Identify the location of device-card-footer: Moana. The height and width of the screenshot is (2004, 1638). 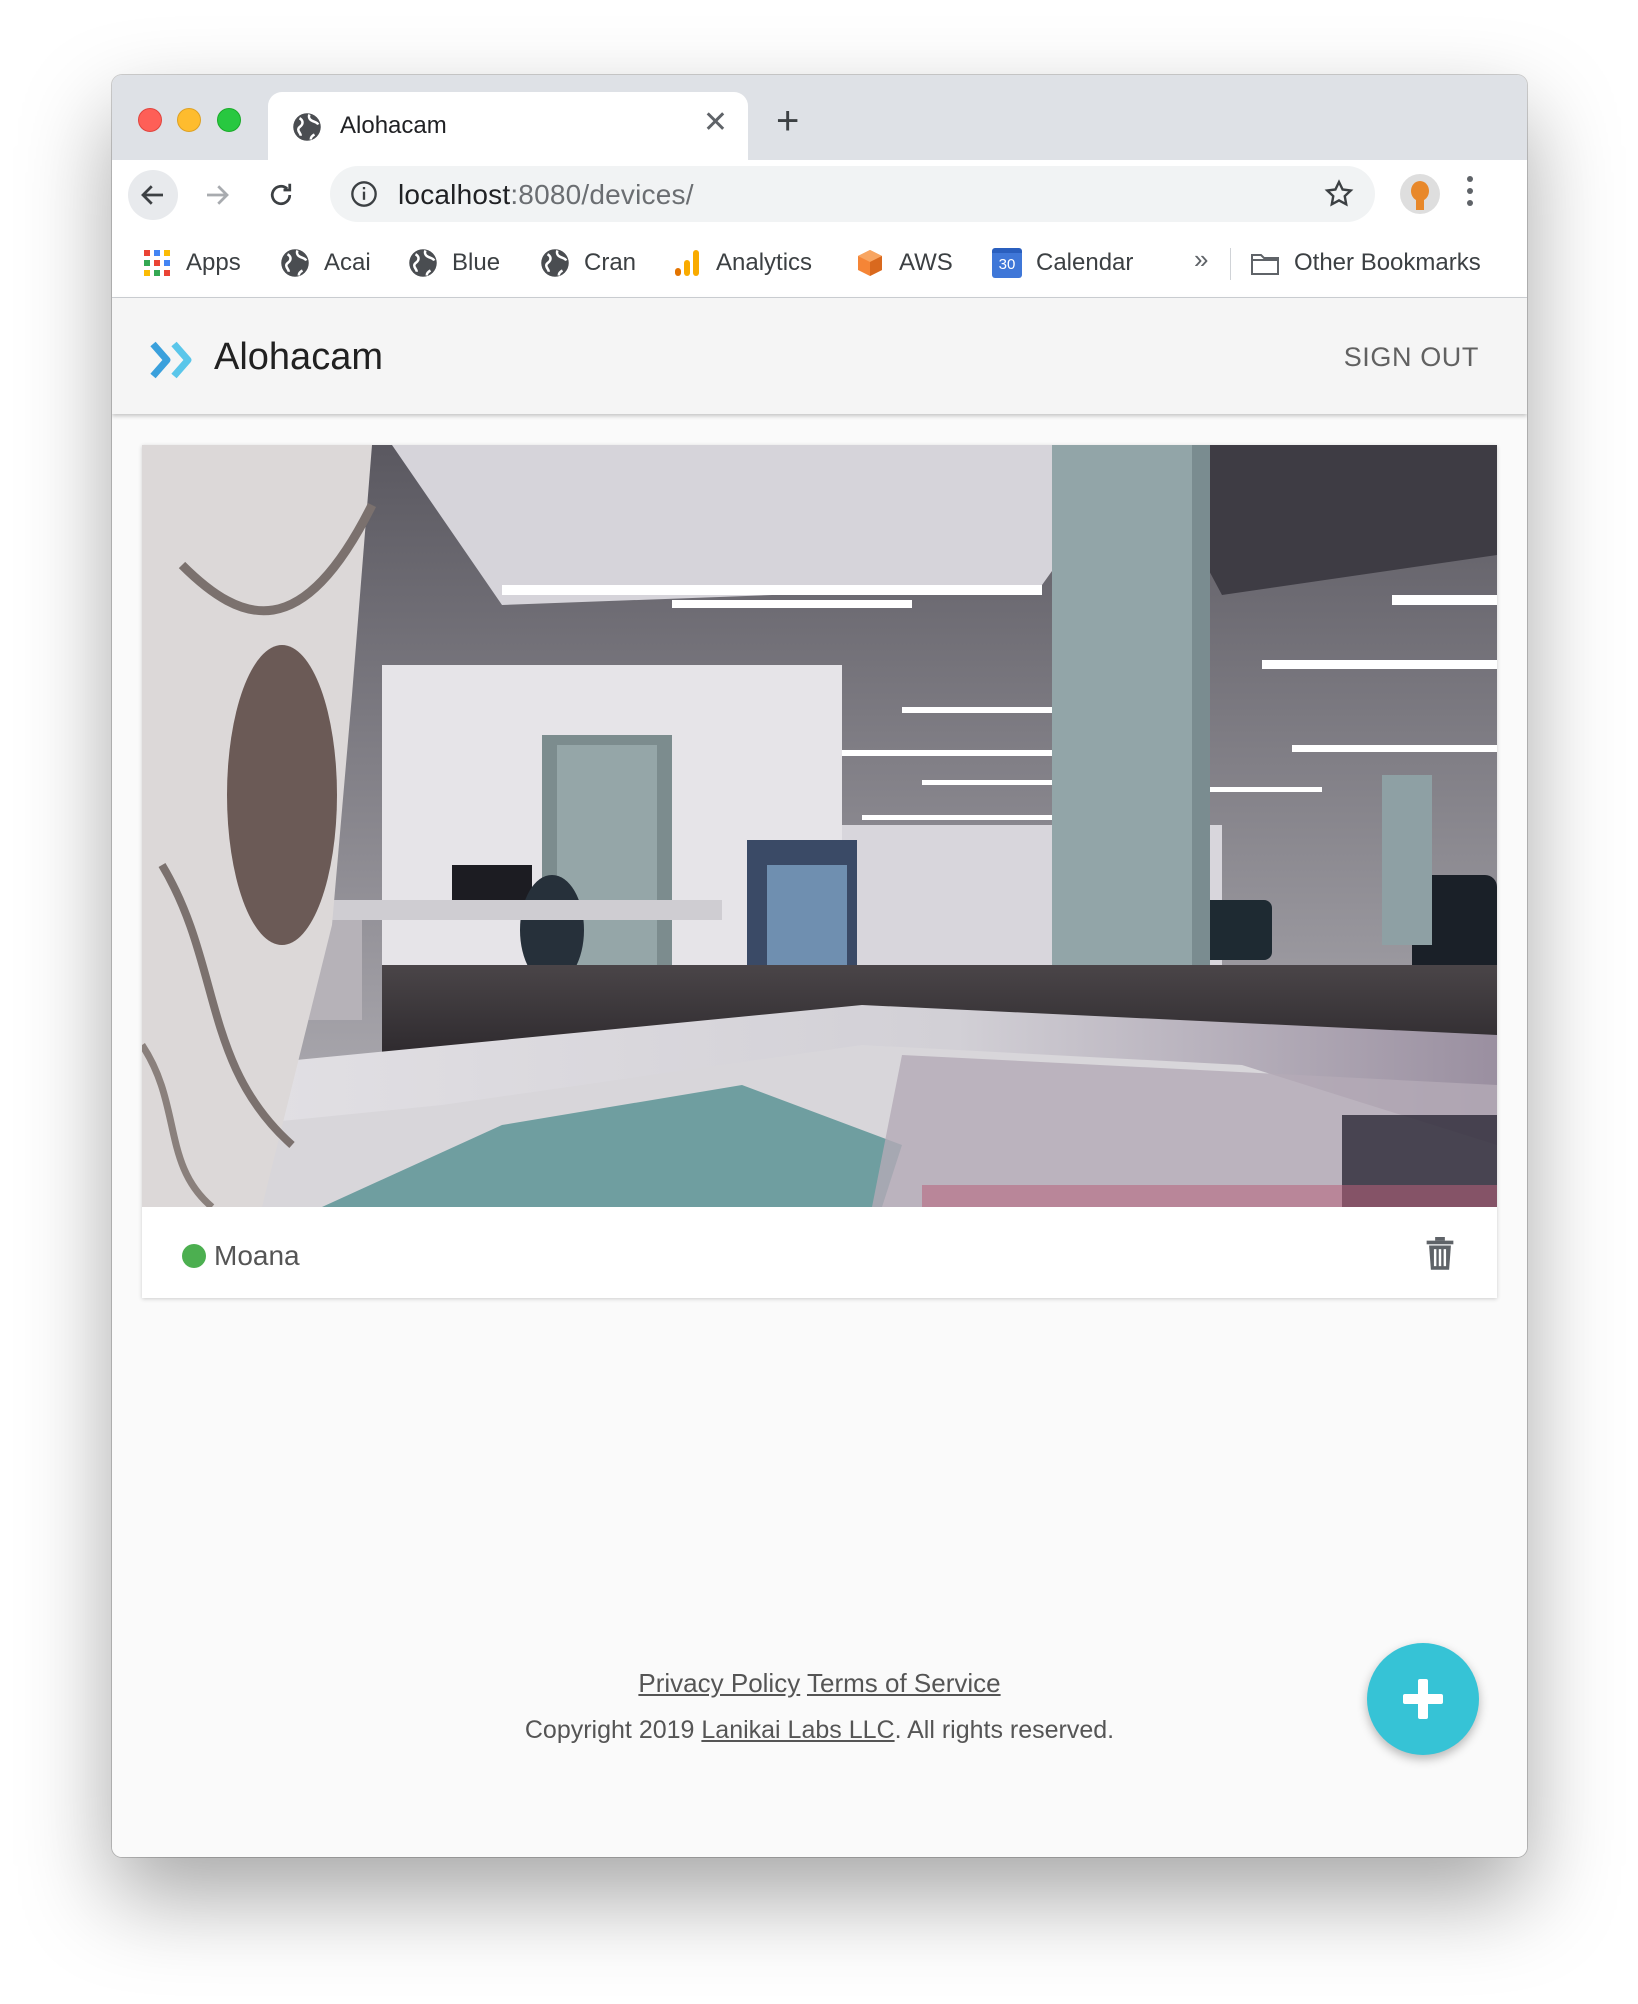
(819, 1252).